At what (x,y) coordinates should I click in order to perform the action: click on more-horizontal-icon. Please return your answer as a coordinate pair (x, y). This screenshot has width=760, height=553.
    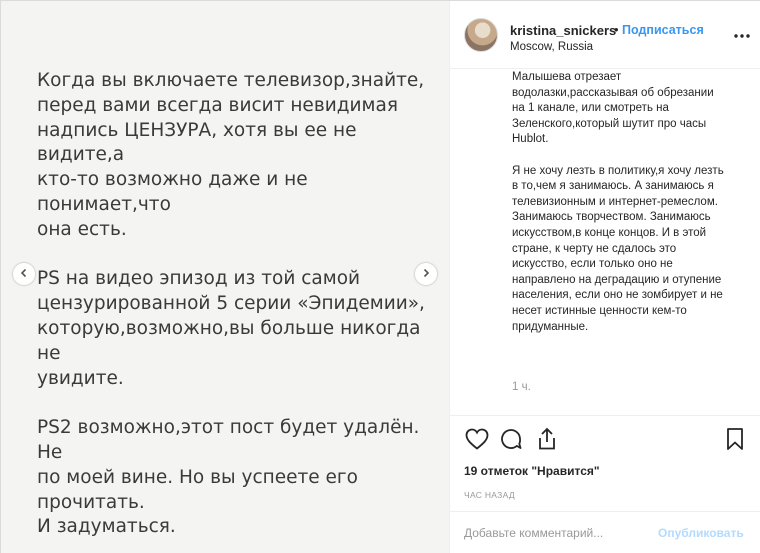
    Looking at the image, I should click on (742, 35).